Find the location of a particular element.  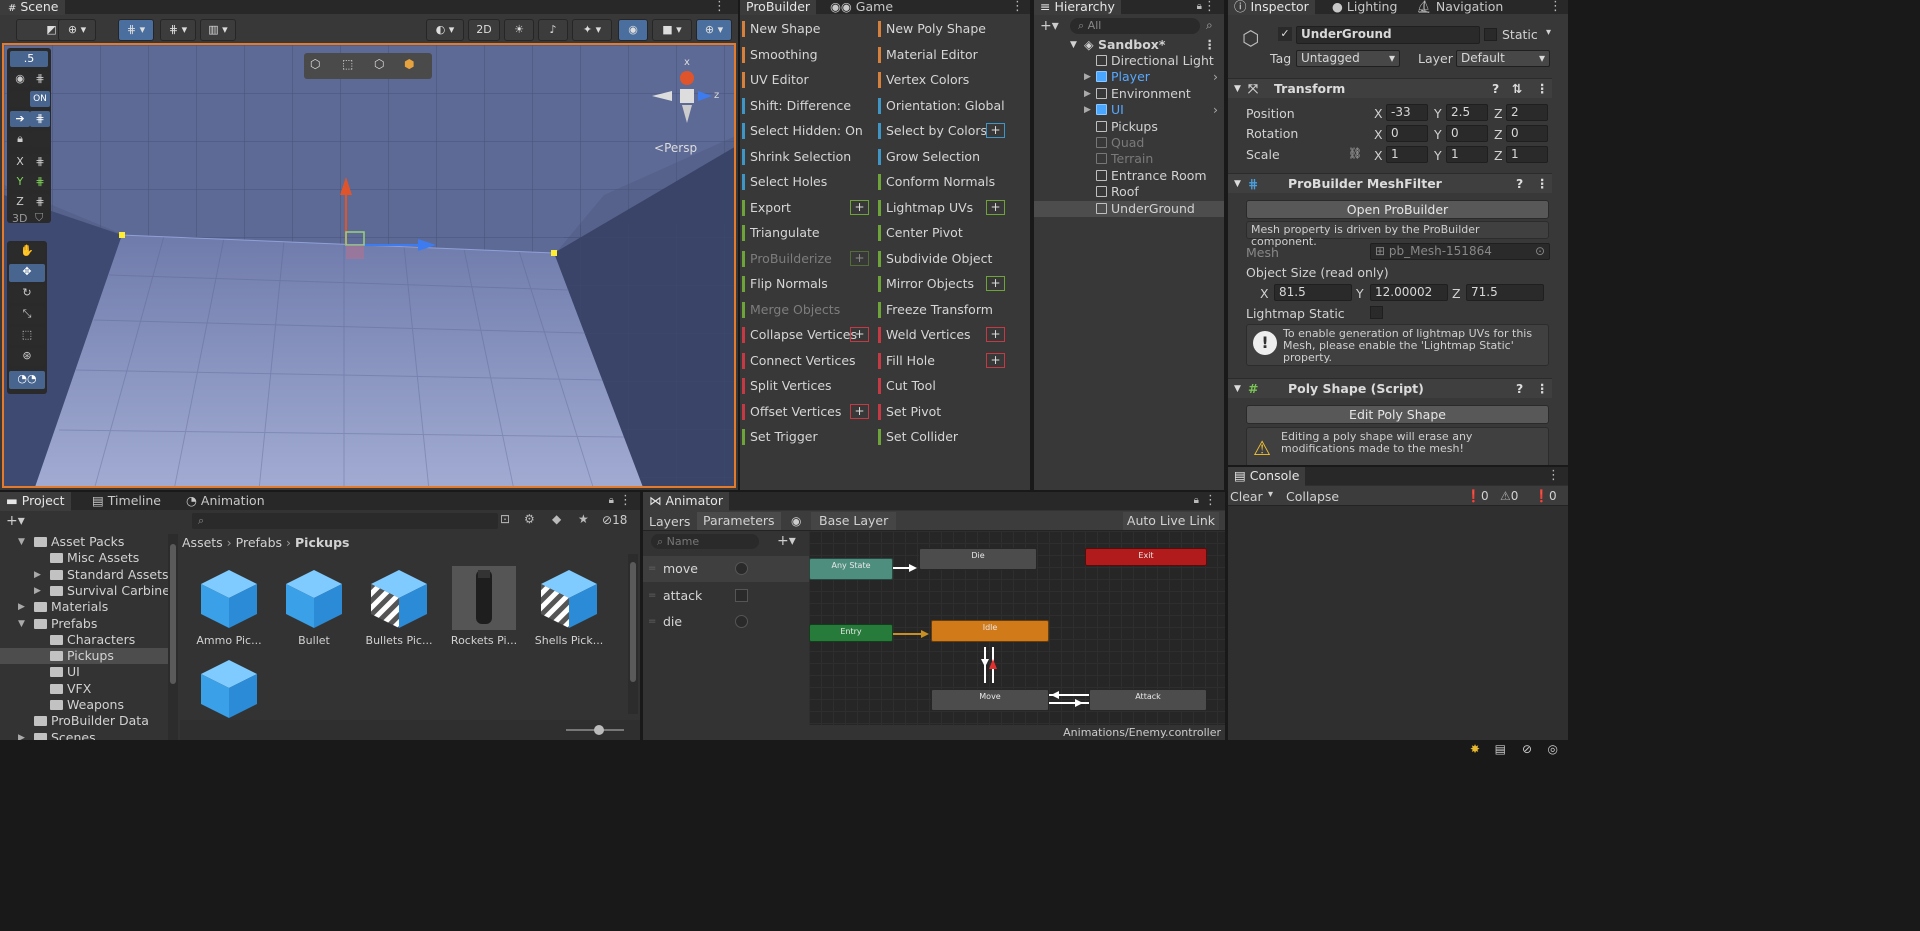

pb-action-vertex-colors: Vertex Colors is located at coordinates (923, 80).